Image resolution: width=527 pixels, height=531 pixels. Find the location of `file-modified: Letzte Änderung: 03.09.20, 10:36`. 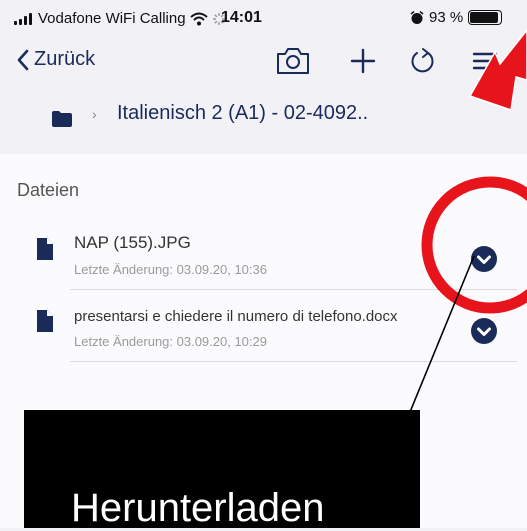

file-modified: Letzte Änderung: 03.09.20, 10:36 is located at coordinates (170, 269).